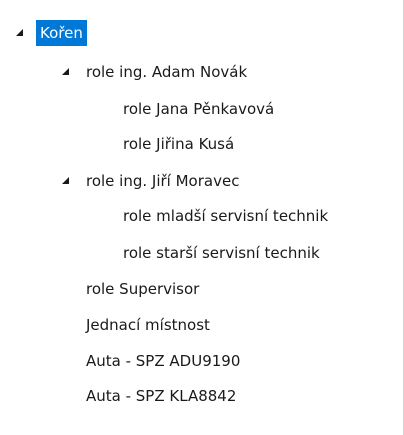 Image resolution: width=404 pixels, height=435 pixels. I want to click on tree-node-label: role Jiřina Kusá, so click(178, 144).